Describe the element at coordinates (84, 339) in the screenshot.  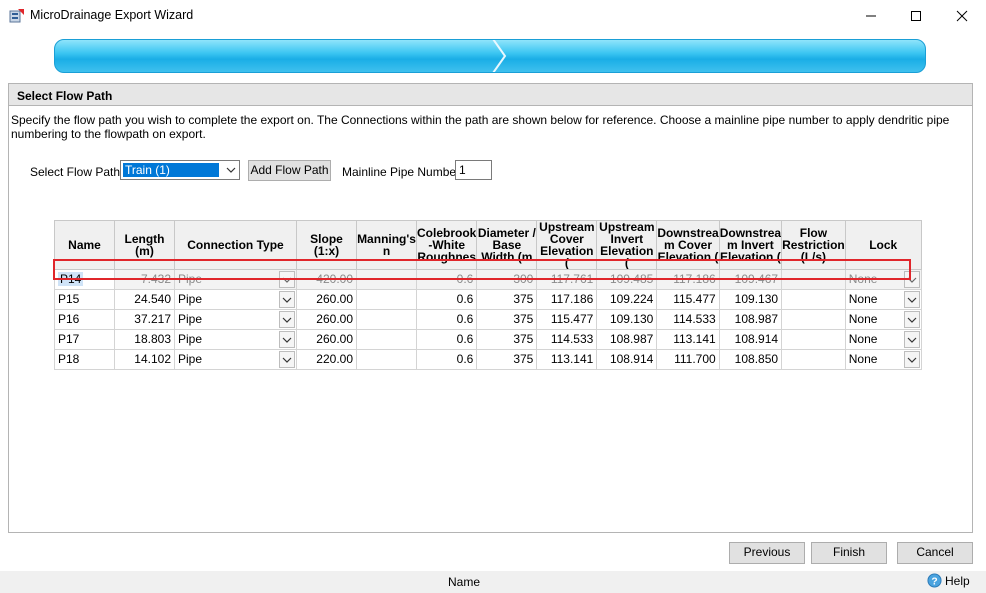
I see `name-cell: P17` at that location.